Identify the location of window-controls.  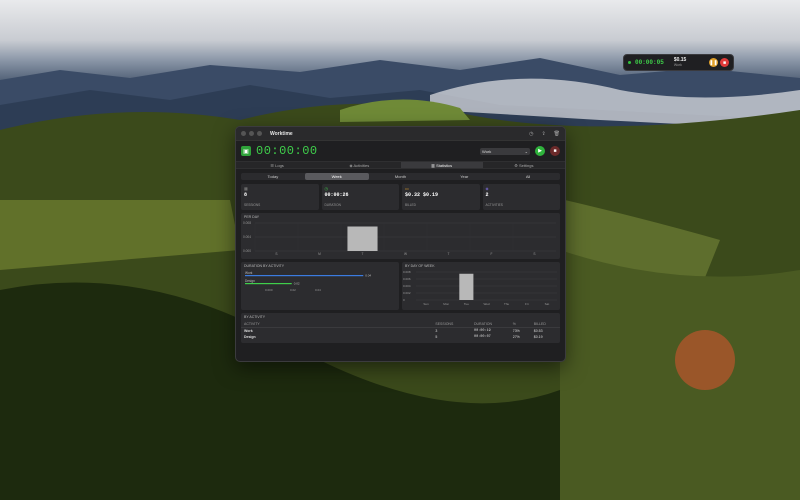
(251, 133).